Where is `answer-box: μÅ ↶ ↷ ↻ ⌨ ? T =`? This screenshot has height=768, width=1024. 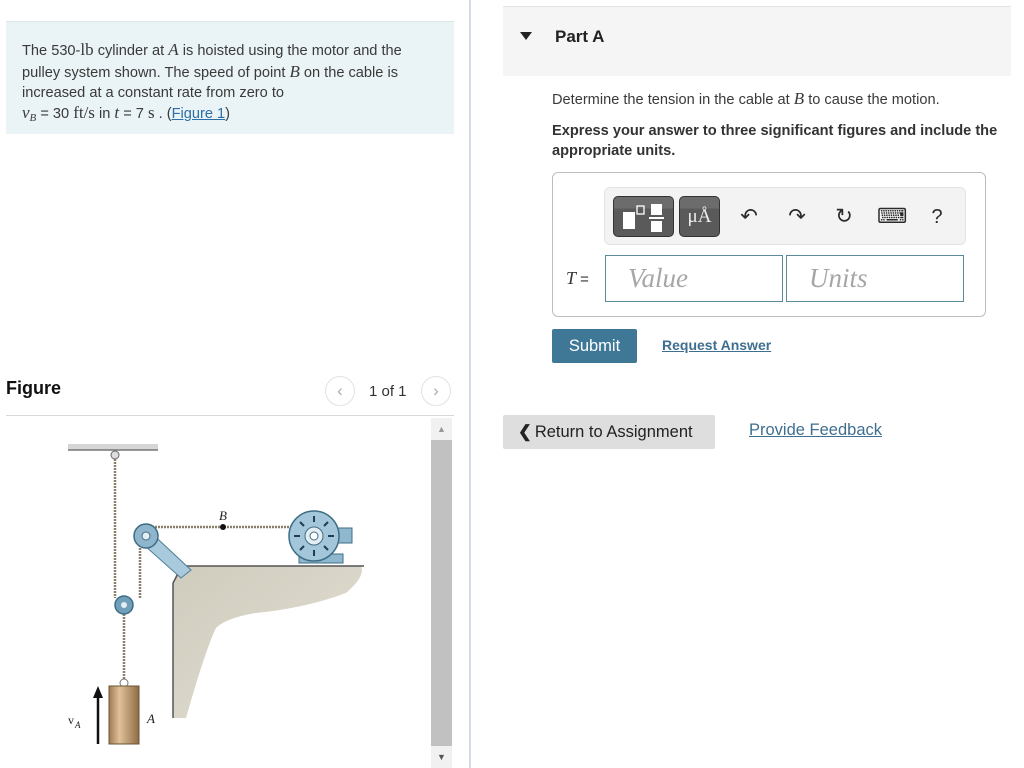
answer-box: μÅ ↶ ↷ ↻ ⌨ ? T = is located at coordinates (769, 244).